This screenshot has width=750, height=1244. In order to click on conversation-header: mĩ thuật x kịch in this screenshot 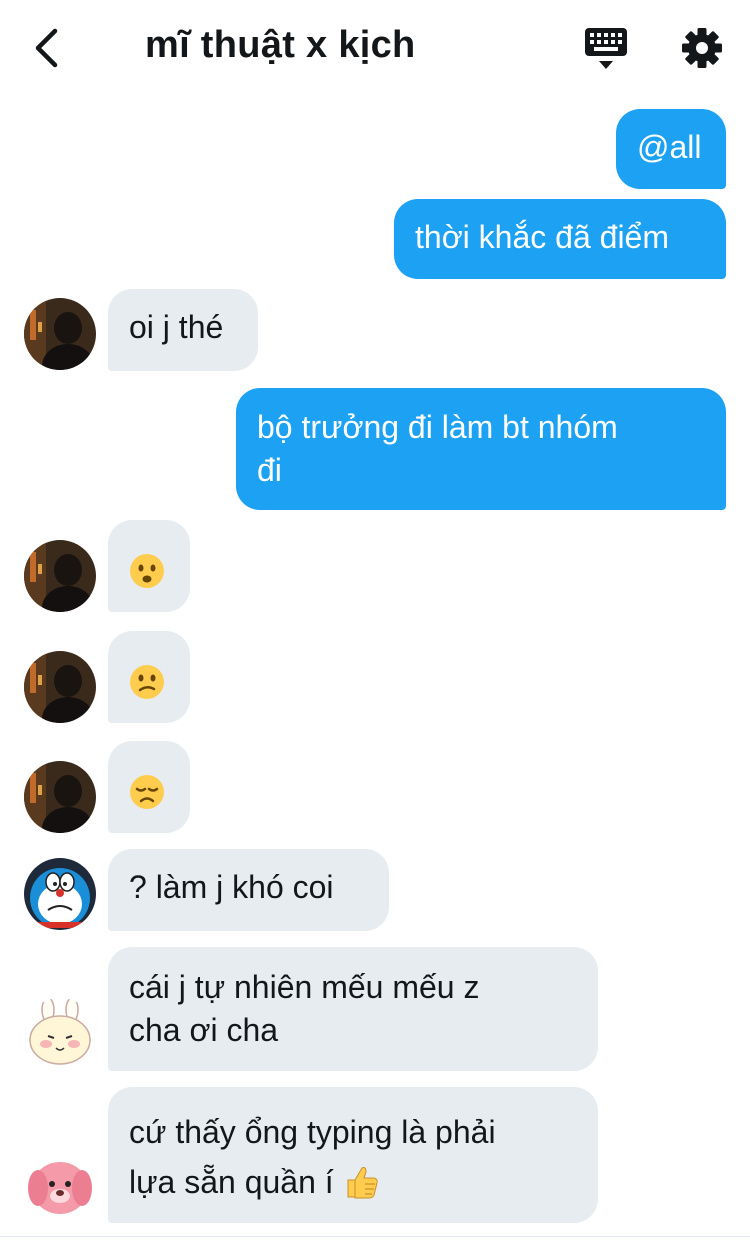, I will do `click(375, 48)`.